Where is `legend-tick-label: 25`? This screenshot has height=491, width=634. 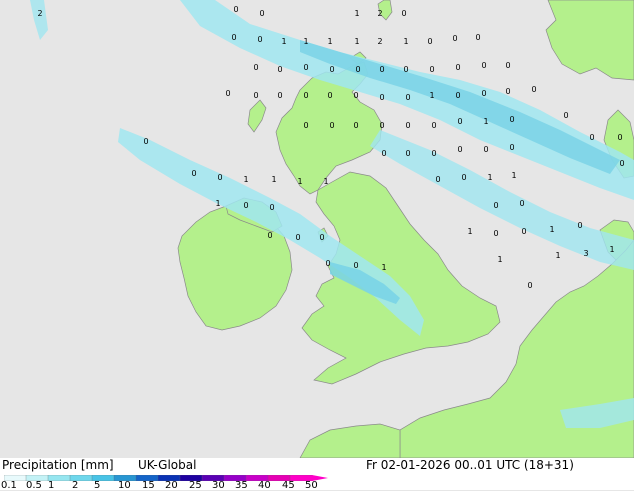 legend-tick-label: 25 is located at coordinates (195, 485).